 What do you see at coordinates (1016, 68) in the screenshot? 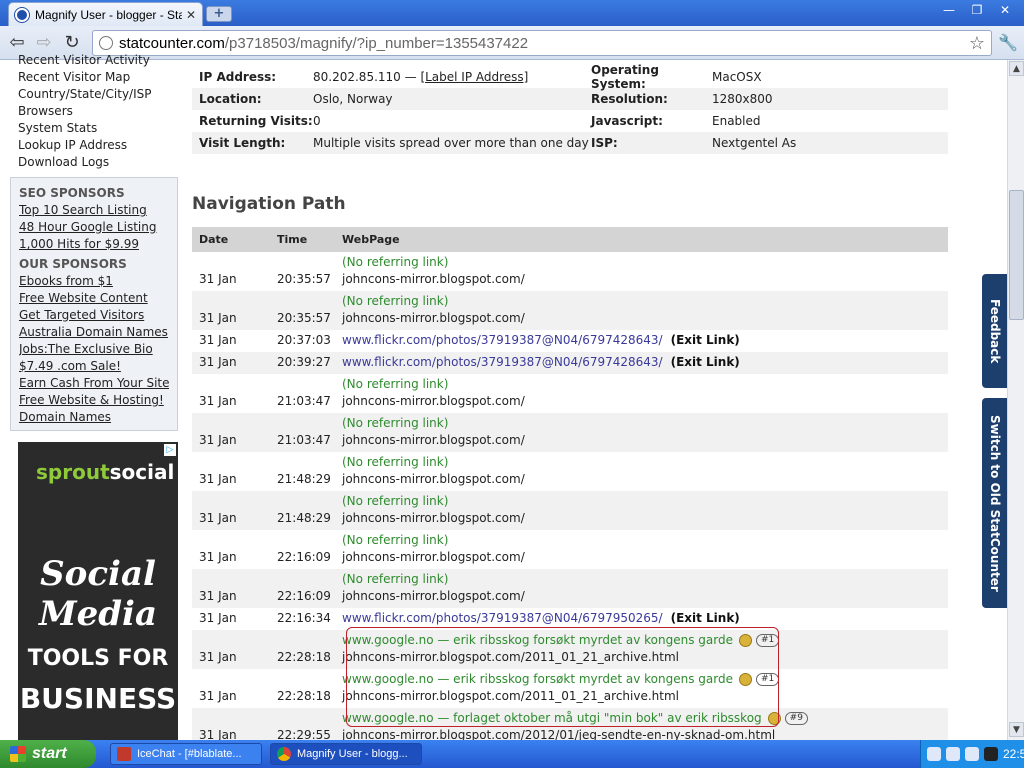
I see `scroll-up-icon: ▲` at bounding box center [1016, 68].